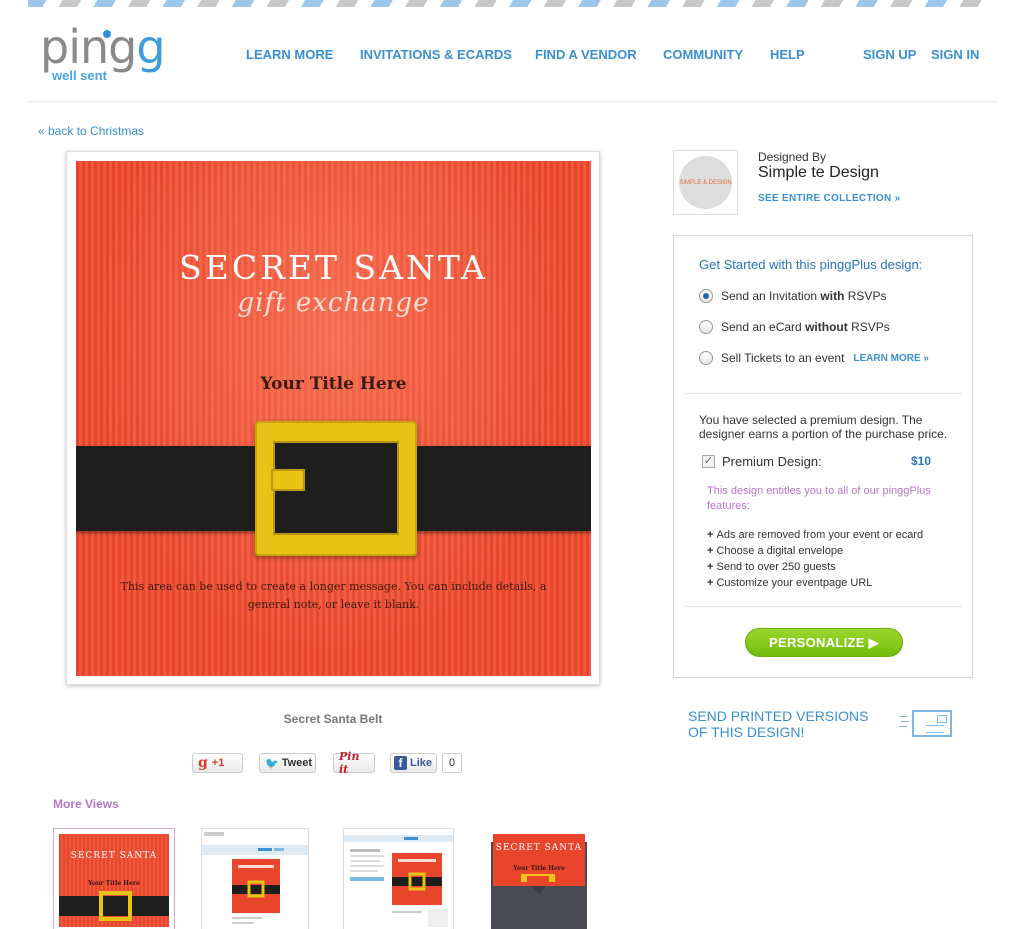  What do you see at coordinates (703, 54) in the screenshot?
I see `nav-community: COMMUNITY` at bounding box center [703, 54].